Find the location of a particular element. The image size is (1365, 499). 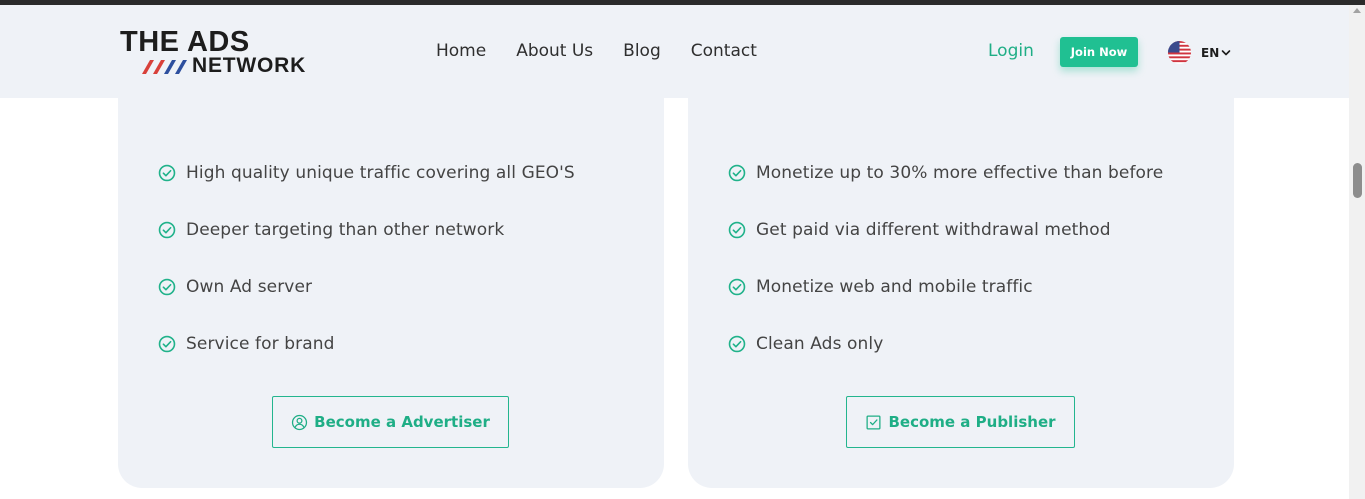

logo-line-2: NETWORK is located at coordinates (249, 65).